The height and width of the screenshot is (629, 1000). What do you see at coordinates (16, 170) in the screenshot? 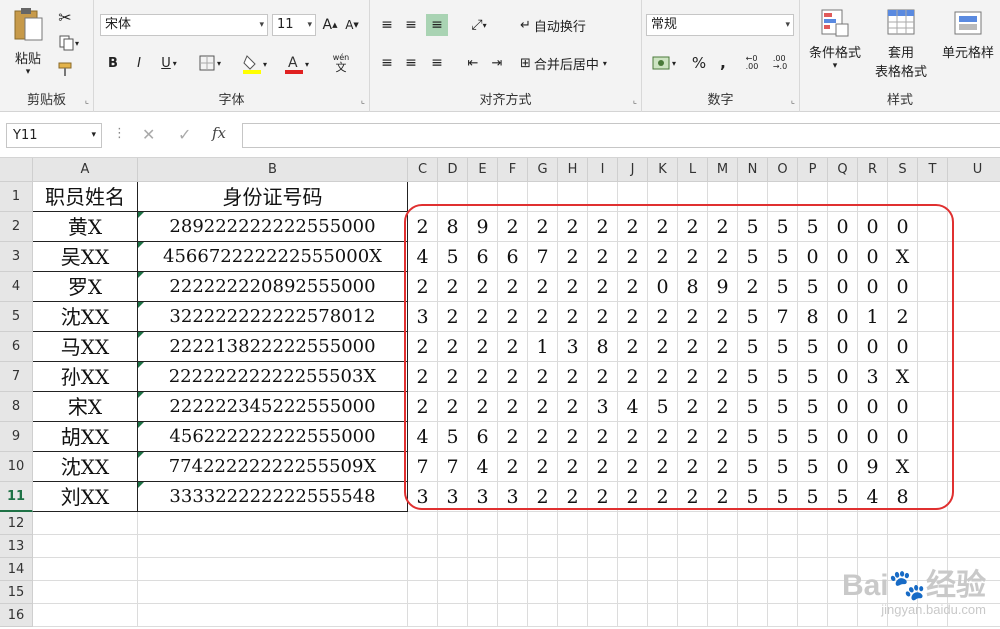
I see `select-all-corner` at bounding box center [16, 170].